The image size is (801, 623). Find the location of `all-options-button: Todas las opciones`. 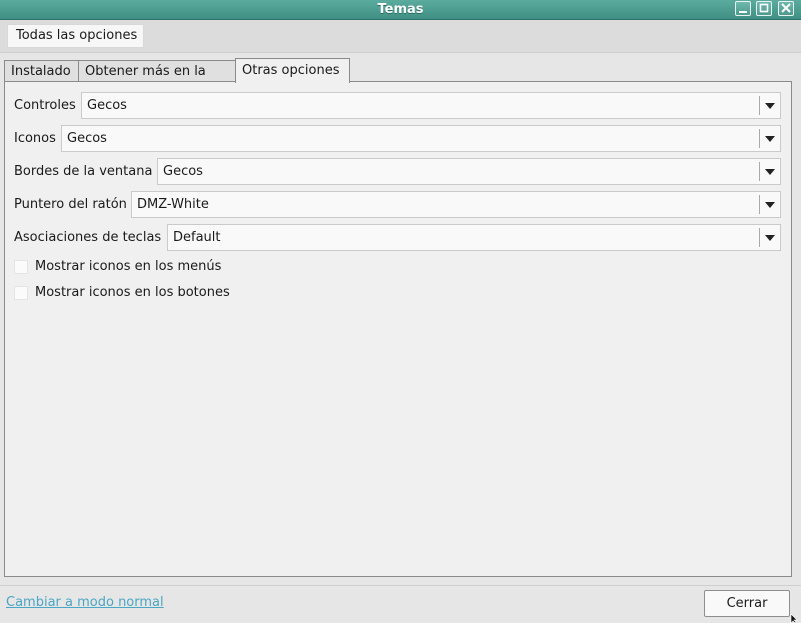

all-options-button: Todas las opciones is located at coordinates (75, 36).